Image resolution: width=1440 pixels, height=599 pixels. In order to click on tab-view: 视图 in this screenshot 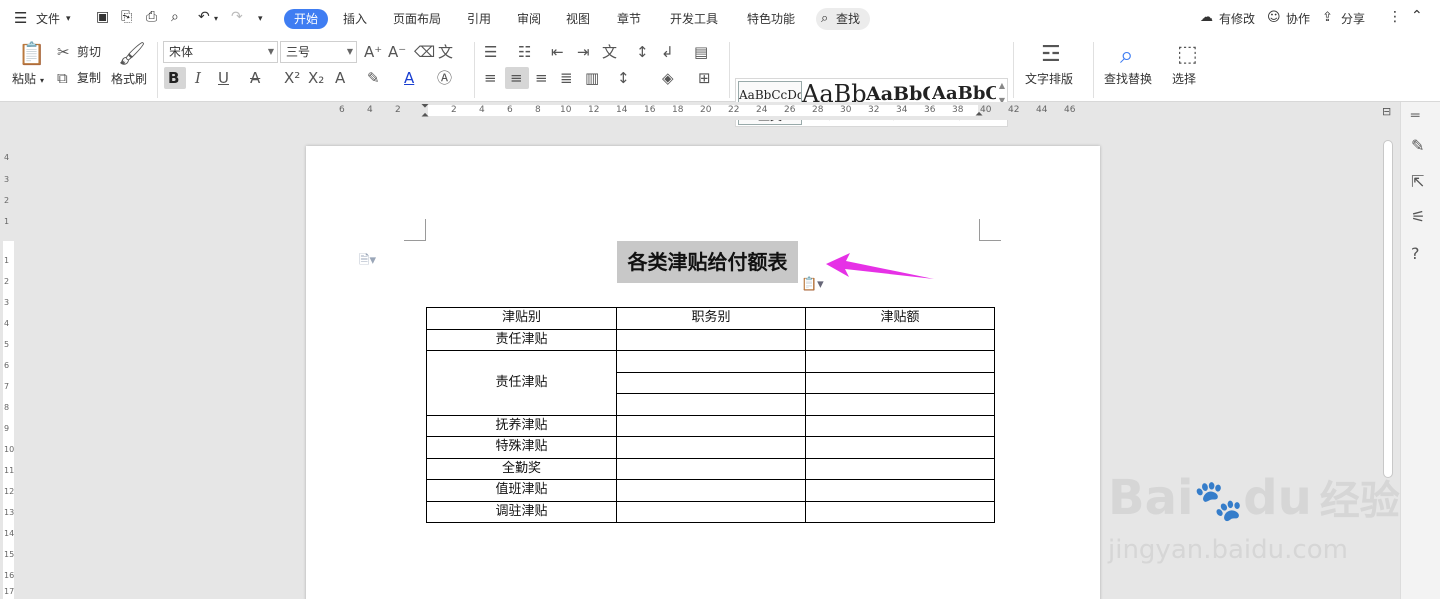, I will do `click(578, 19)`.